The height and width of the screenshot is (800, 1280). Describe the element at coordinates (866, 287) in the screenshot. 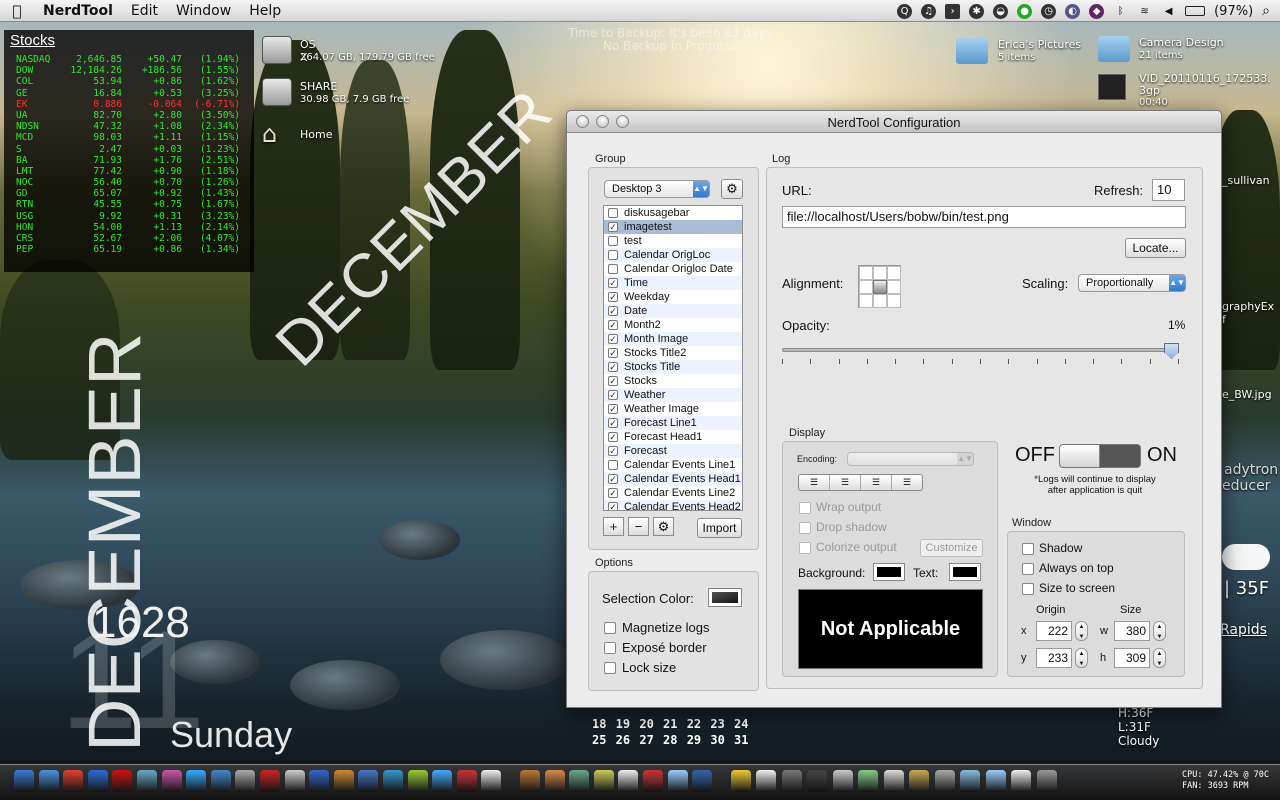

I see `align-middle-left` at that location.